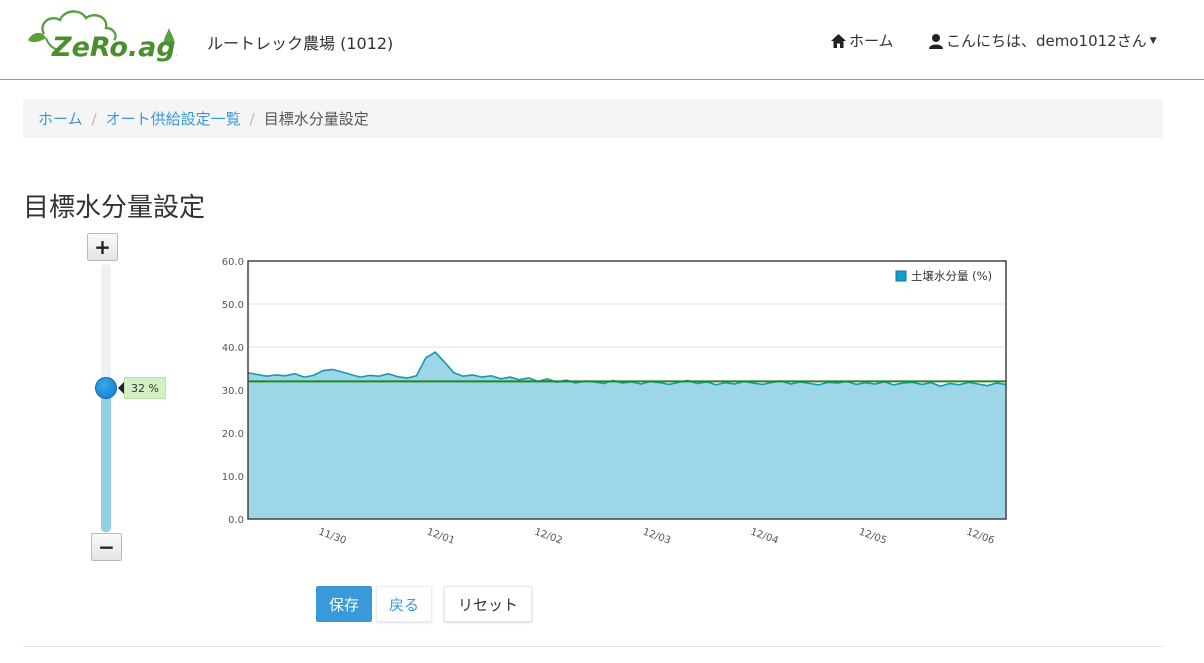 The width and height of the screenshot is (1204, 663). I want to click on page-title: 目標水分量設定, so click(114, 208).